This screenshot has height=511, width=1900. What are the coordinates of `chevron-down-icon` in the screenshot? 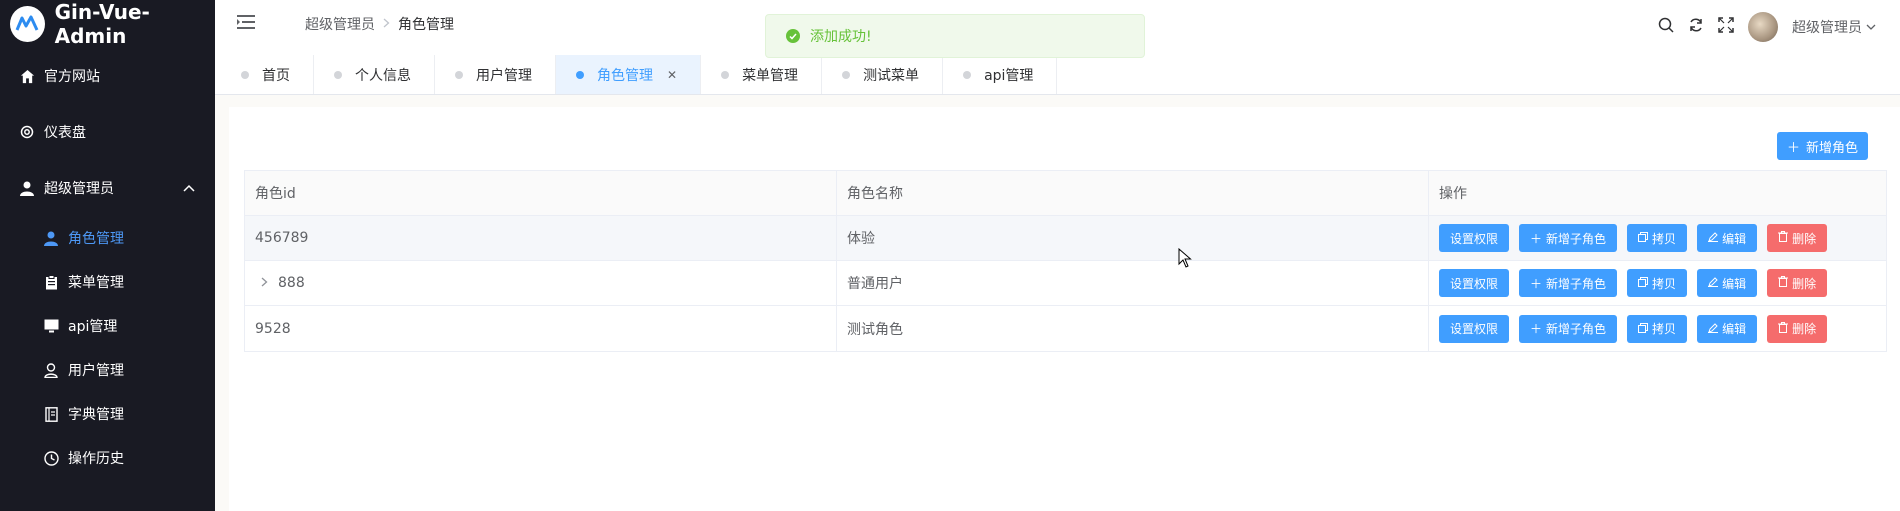 It's located at (1871, 27).